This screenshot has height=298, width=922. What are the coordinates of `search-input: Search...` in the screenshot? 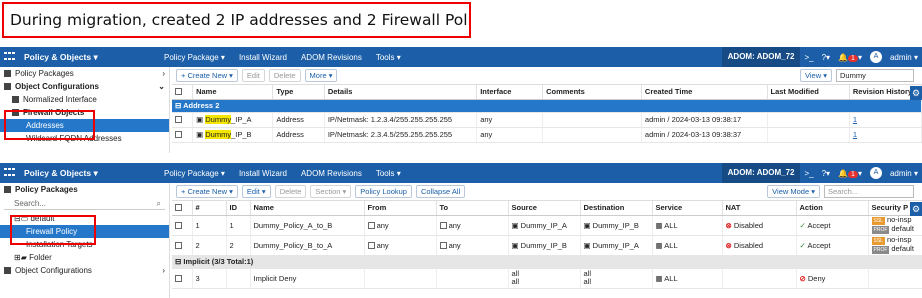 It's located at (869, 191).